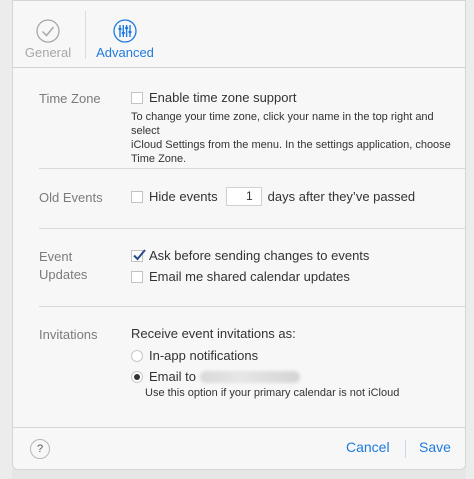 This screenshot has height=479, width=474. What do you see at coordinates (125, 31) in the screenshot?
I see `sliders-icon` at bounding box center [125, 31].